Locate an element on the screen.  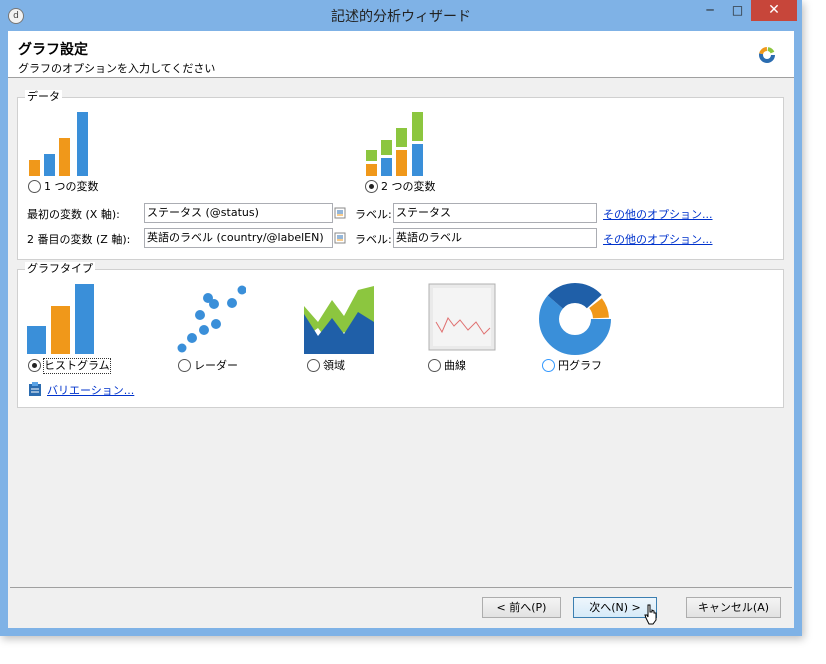
pie-chart-icon is located at coordinates (575, 319).